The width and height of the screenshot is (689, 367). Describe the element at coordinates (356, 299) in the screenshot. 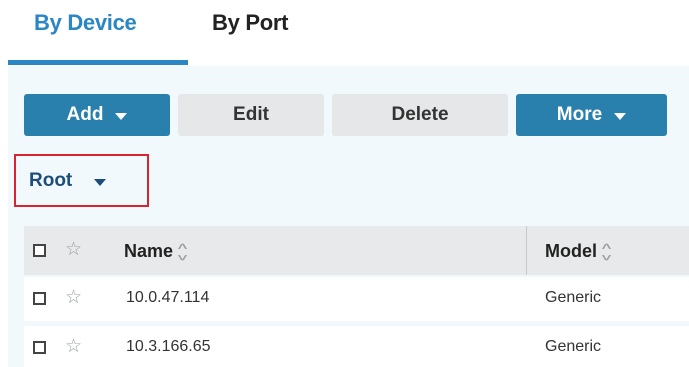

I see `table-row: ☆ 10.0.47.114 Generic` at that location.